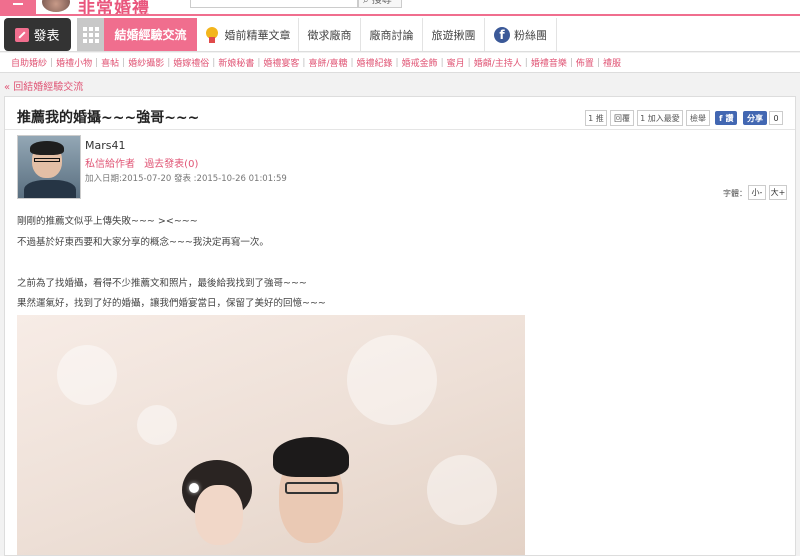 The height and width of the screenshot is (556, 800). I want to click on post-button: 發表, so click(37, 34).